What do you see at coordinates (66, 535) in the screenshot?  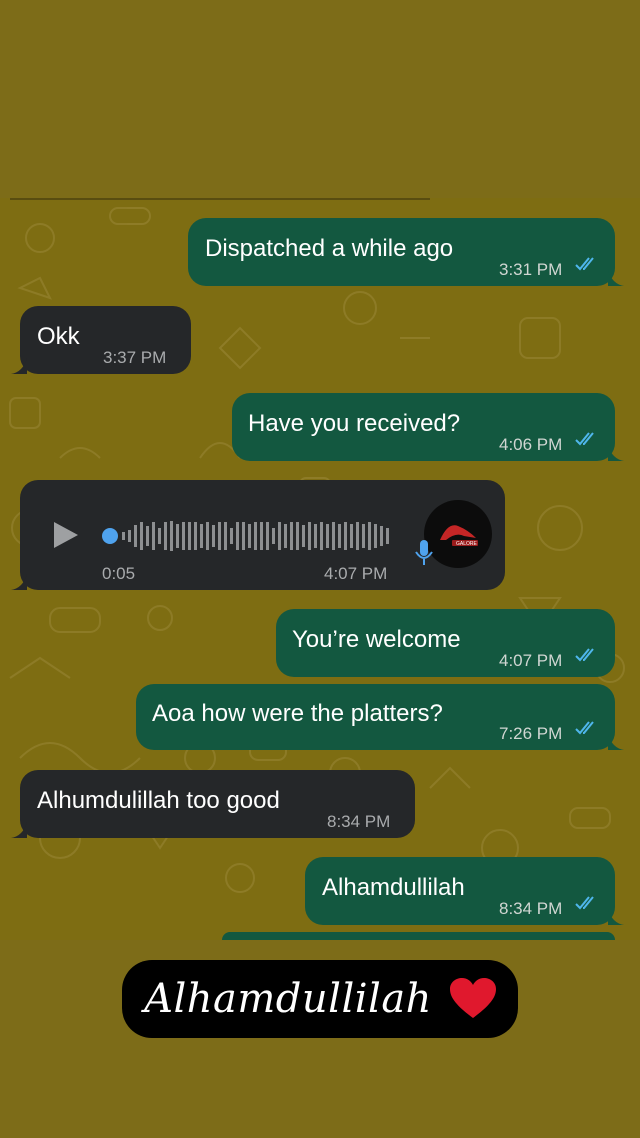 I see `play-icon` at bounding box center [66, 535].